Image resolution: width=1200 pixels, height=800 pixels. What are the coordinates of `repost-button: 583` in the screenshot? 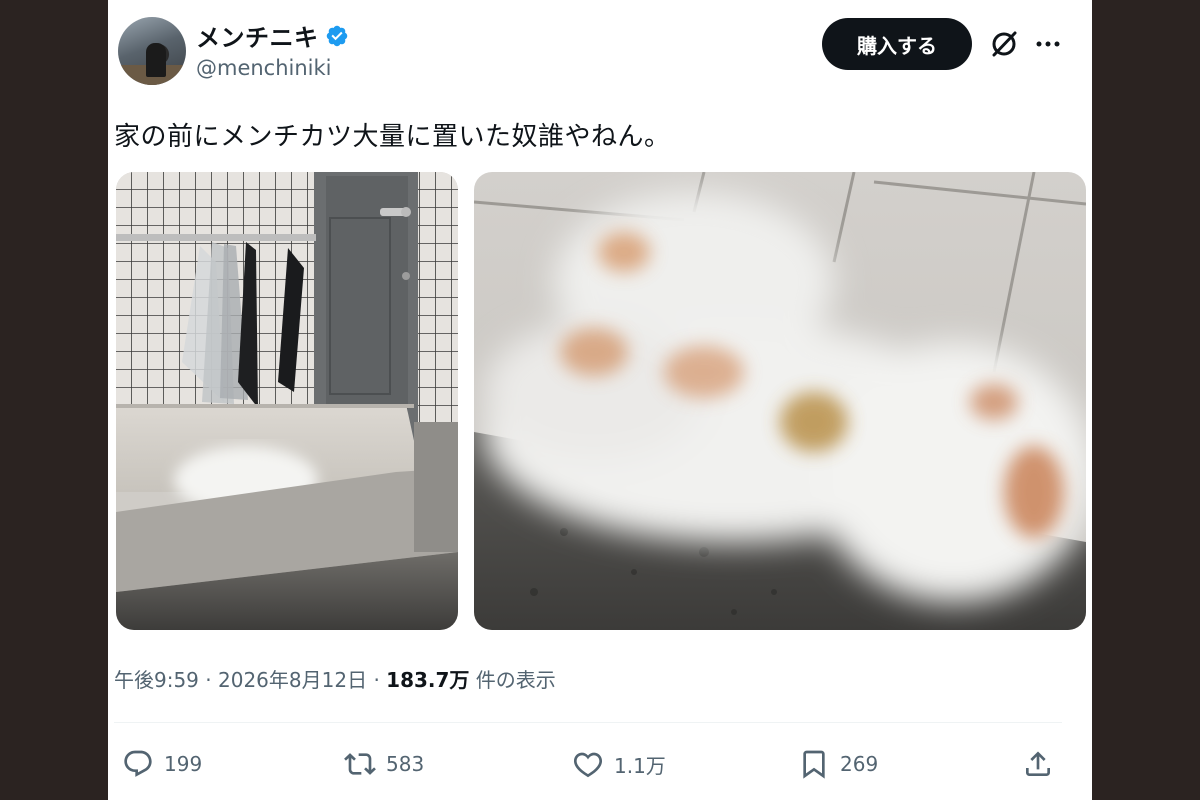 It's located at (384, 764).